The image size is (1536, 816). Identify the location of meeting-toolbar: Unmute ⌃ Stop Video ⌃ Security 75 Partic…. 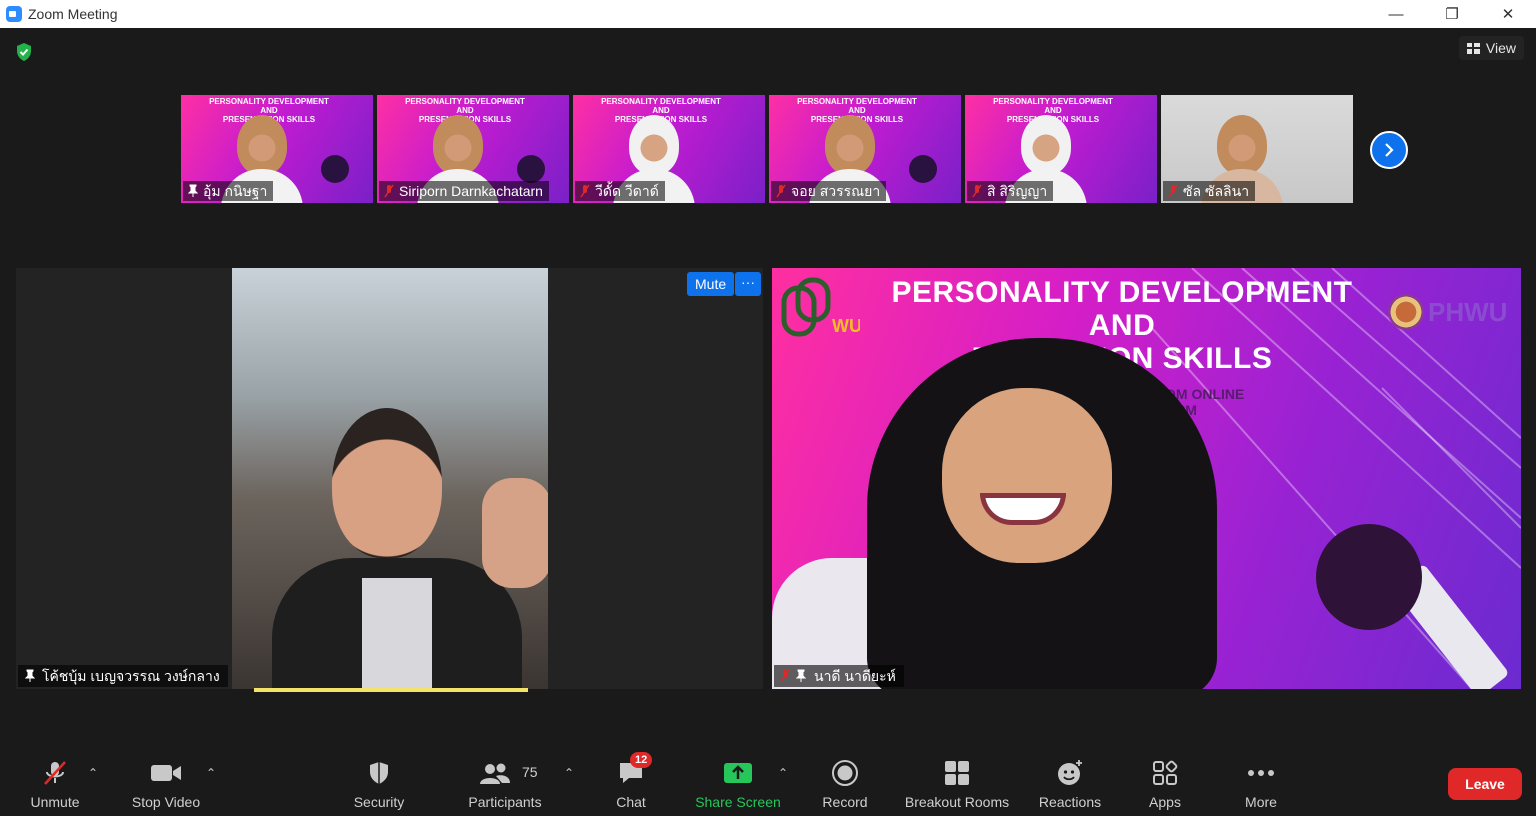
(768, 782).